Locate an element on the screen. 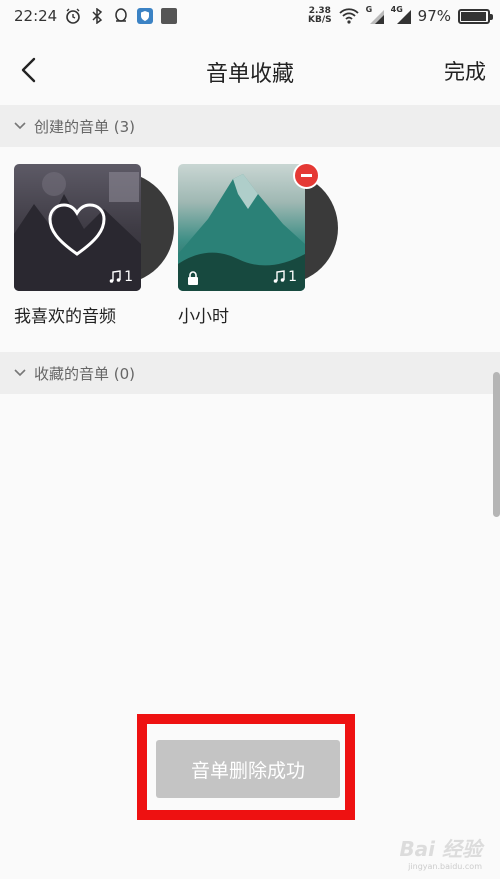 This screenshot has width=500, height=879. toast-message: 音单删除成功 is located at coordinates (248, 769).